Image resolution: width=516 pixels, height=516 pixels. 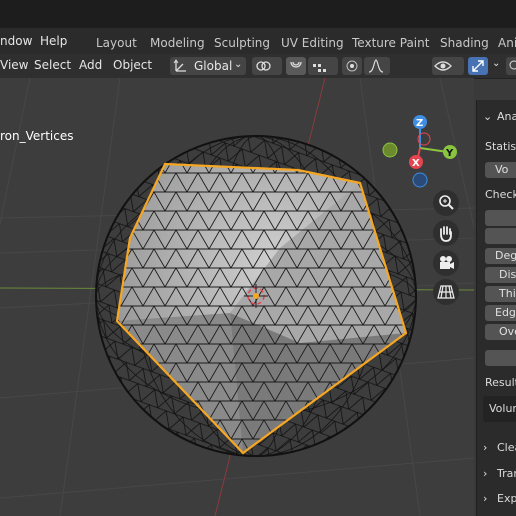 I want to click on pivot-point-dropdown, so click(x=267, y=66).